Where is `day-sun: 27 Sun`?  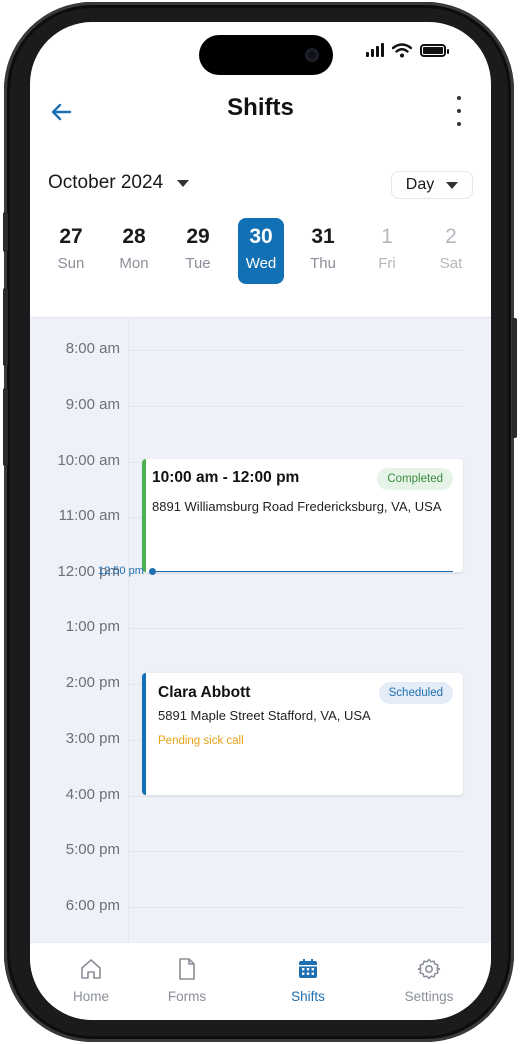 day-sun: 27 Sun is located at coordinates (71, 251).